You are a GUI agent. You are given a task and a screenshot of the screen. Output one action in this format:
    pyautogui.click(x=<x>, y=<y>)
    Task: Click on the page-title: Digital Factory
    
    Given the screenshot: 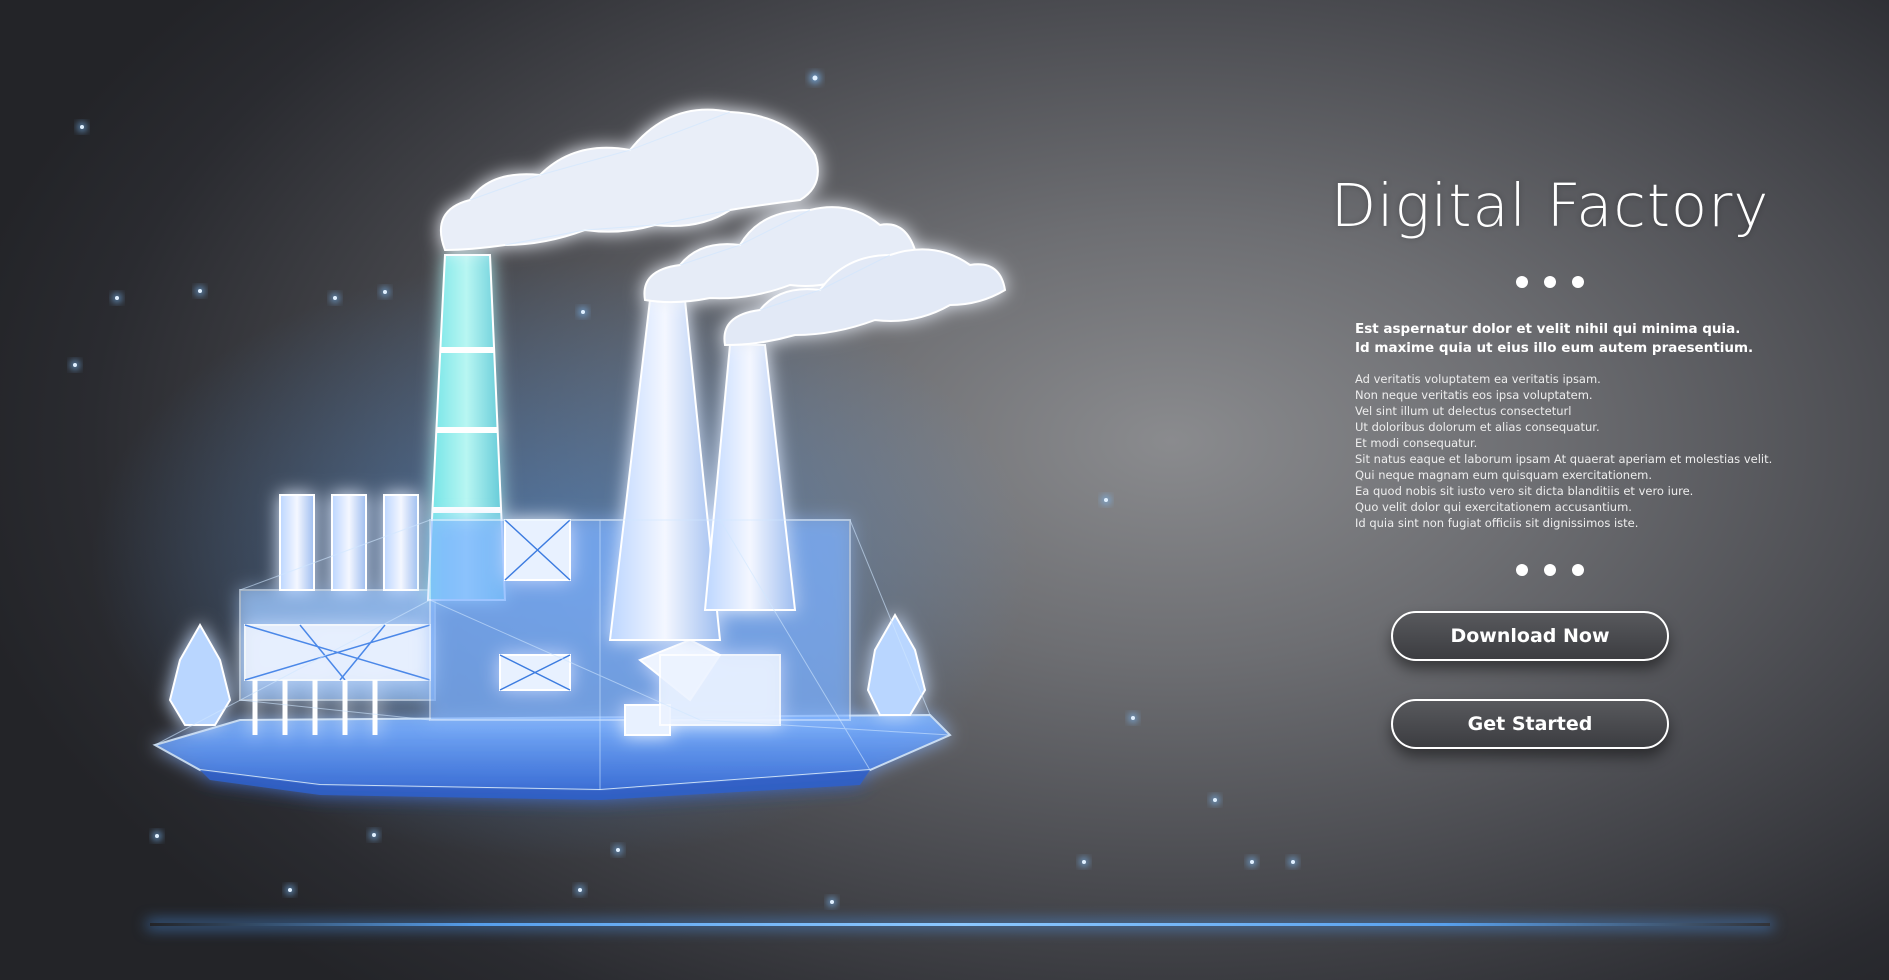 What is the action you would take?
    pyautogui.click(x=1550, y=205)
    